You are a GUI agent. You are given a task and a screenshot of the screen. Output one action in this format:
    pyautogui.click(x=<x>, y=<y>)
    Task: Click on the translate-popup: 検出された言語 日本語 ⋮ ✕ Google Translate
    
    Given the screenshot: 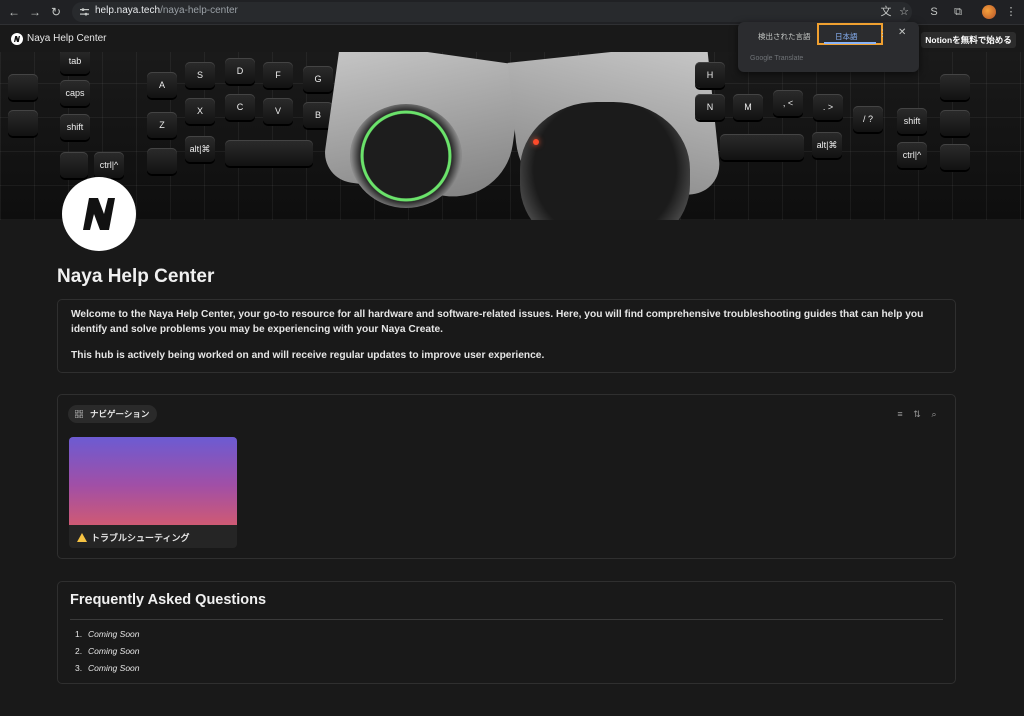 What is the action you would take?
    pyautogui.click(x=828, y=47)
    